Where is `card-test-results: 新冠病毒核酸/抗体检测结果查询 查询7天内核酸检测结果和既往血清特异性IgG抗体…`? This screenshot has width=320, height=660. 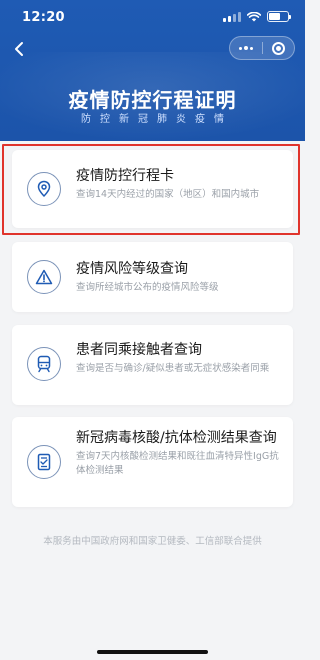 card-test-results: 新冠病毒核酸/抗体检测结果查询 查询7天内核酸检测结果和既往血清特异性IgG抗体… is located at coordinates (152, 462).